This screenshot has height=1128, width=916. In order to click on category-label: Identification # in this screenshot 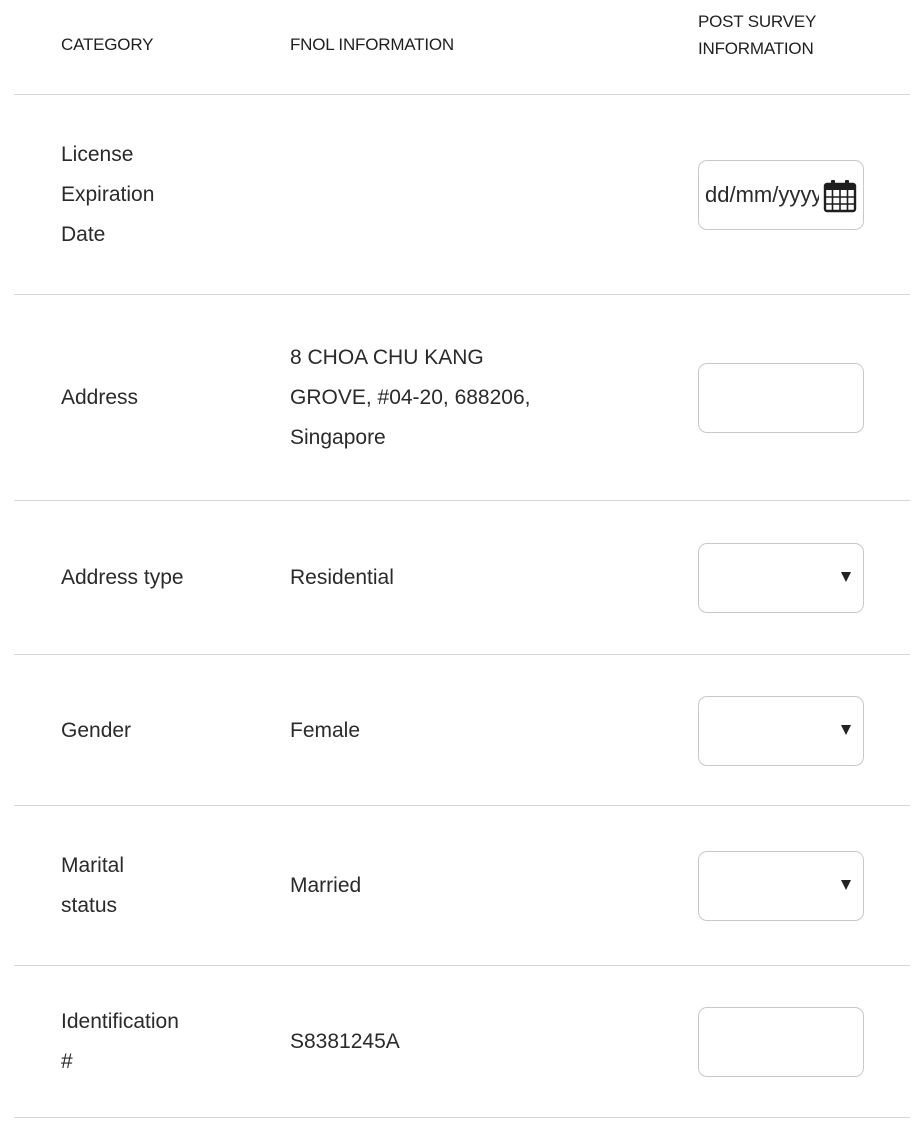, I will do `click(120, 1041)`.